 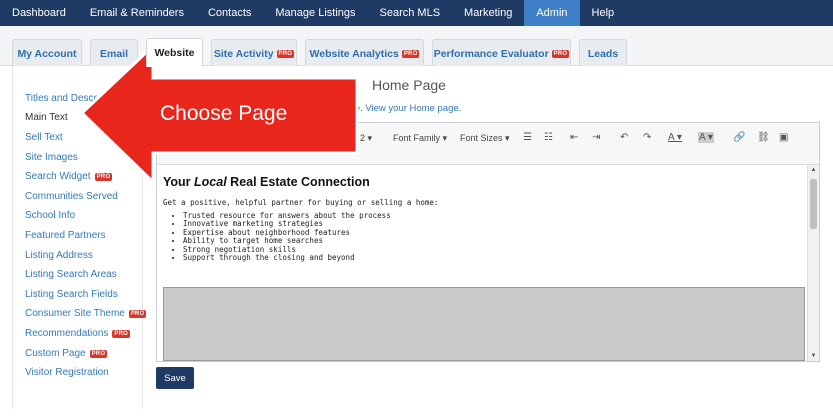 What do you see at coordinates (491, 53) in the screenshot?
I see `tab-label: Performance Evaluator` at bounding box center [491, 53].